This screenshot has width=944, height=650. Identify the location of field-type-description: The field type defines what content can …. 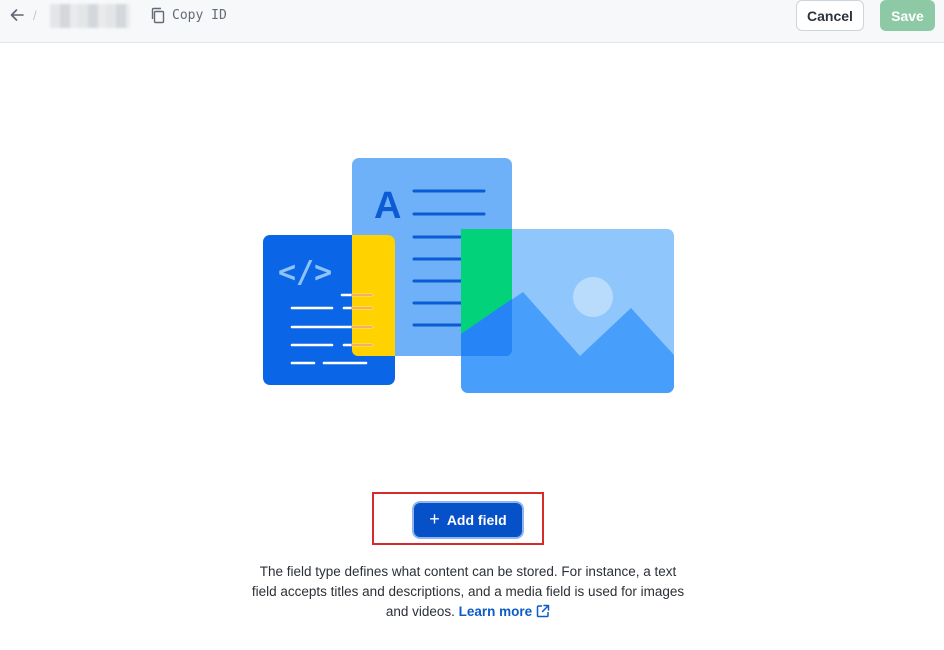
(468, 592).